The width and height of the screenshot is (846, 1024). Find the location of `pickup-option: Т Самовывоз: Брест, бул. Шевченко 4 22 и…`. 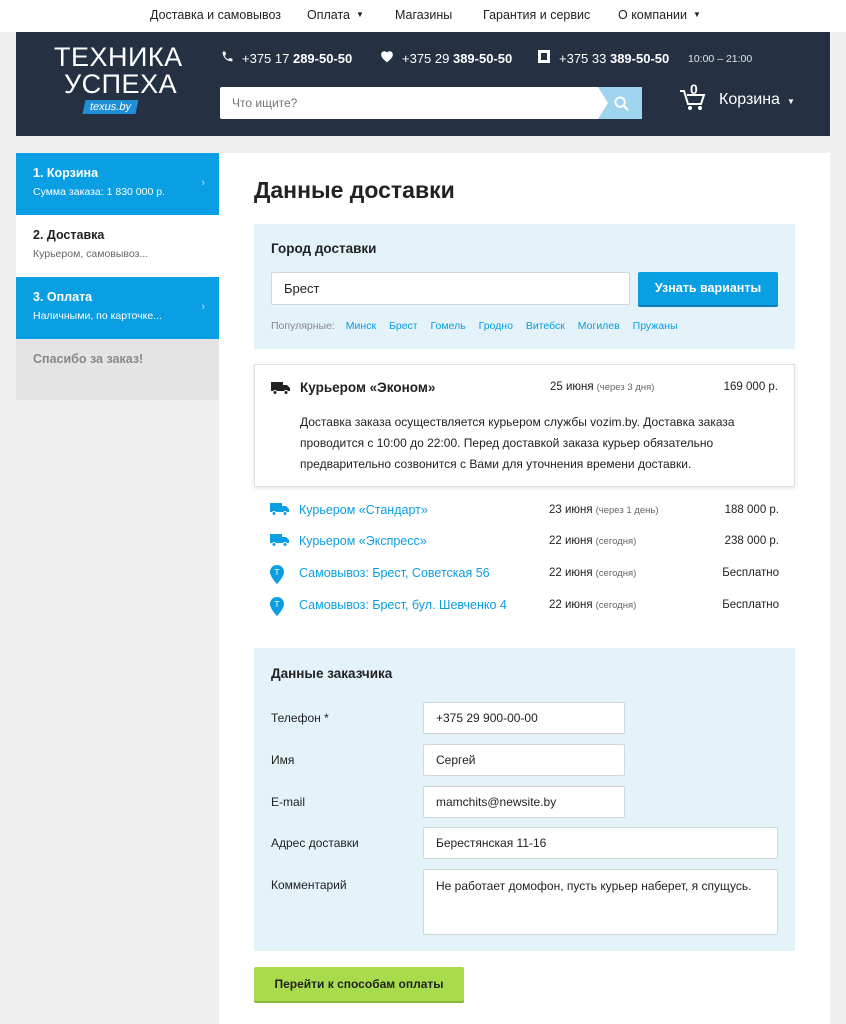

pickup-option: Т Самовывоз: Брест, бул. Шевченко 4 22 и… is located at coordinates (524, 607).